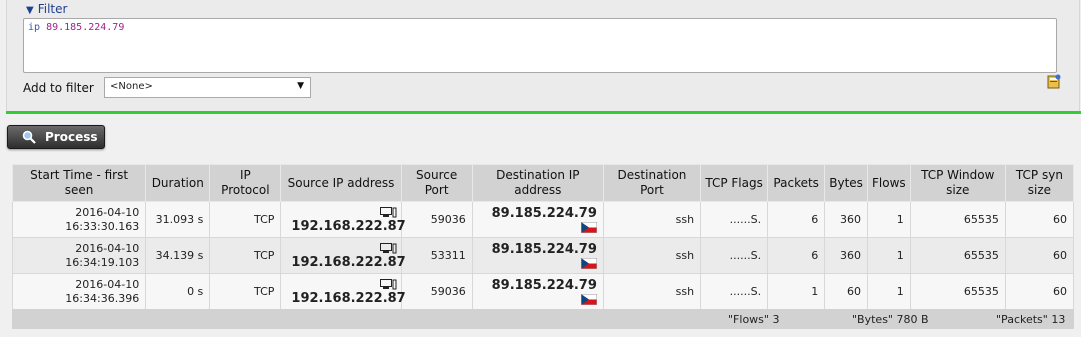 The height and width of the screenshot is (337, 1081). What do you see at coordinates (888, 183) in the screenshot?
I see `col-flows: Flows` at bounding box center [888, 183].